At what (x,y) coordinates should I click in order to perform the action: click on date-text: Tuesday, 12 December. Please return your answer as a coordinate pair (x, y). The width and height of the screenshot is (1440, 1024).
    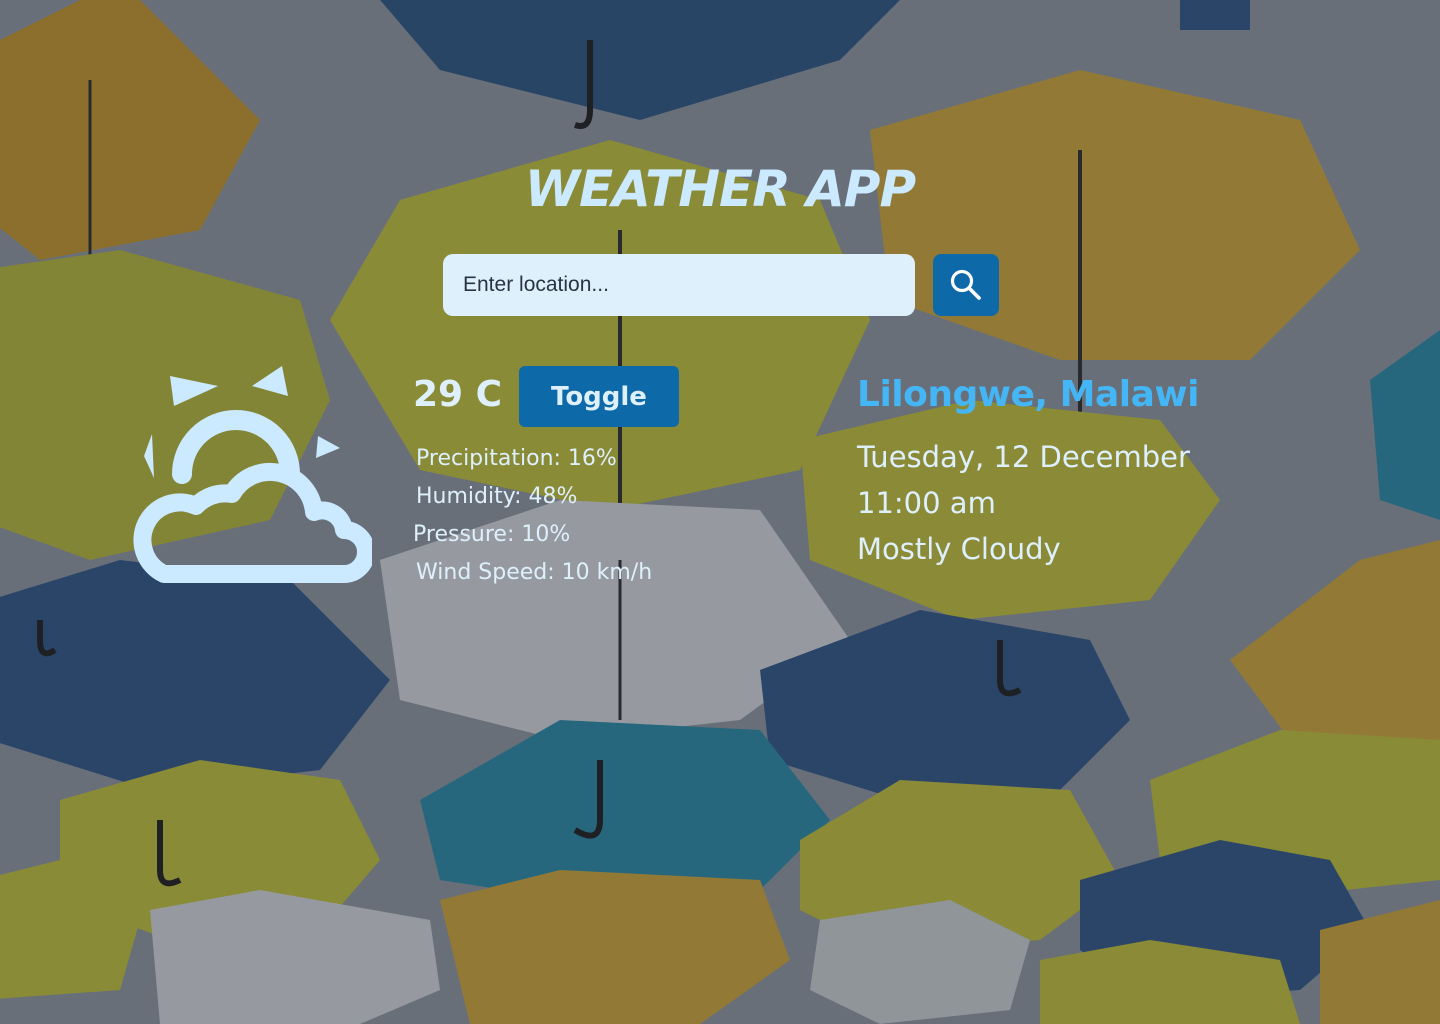
    Looking at the image, I should click on (1023, 457).